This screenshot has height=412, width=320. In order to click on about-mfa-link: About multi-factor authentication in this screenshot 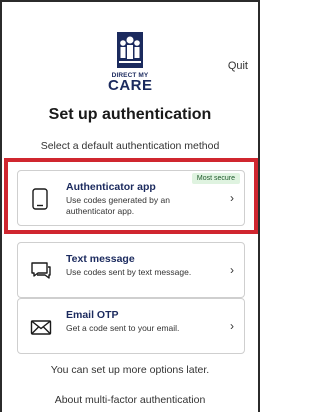, I will do `click(130, 400)`.